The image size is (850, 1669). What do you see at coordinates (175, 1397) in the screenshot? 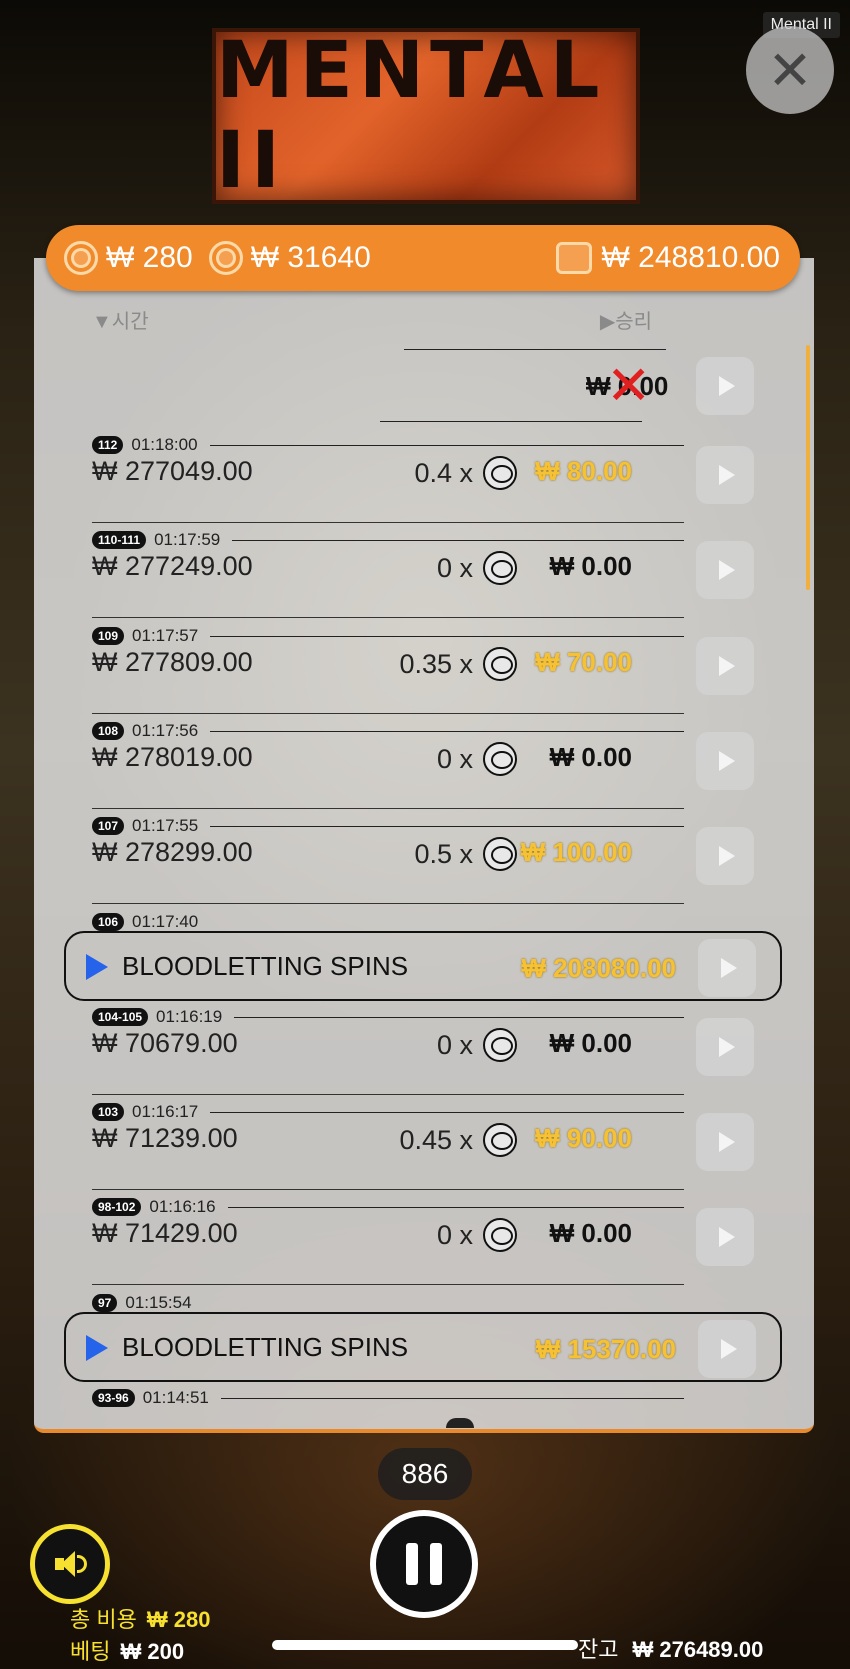
I see `row-time: 01:14:51` at bounding box center [175, 1397].